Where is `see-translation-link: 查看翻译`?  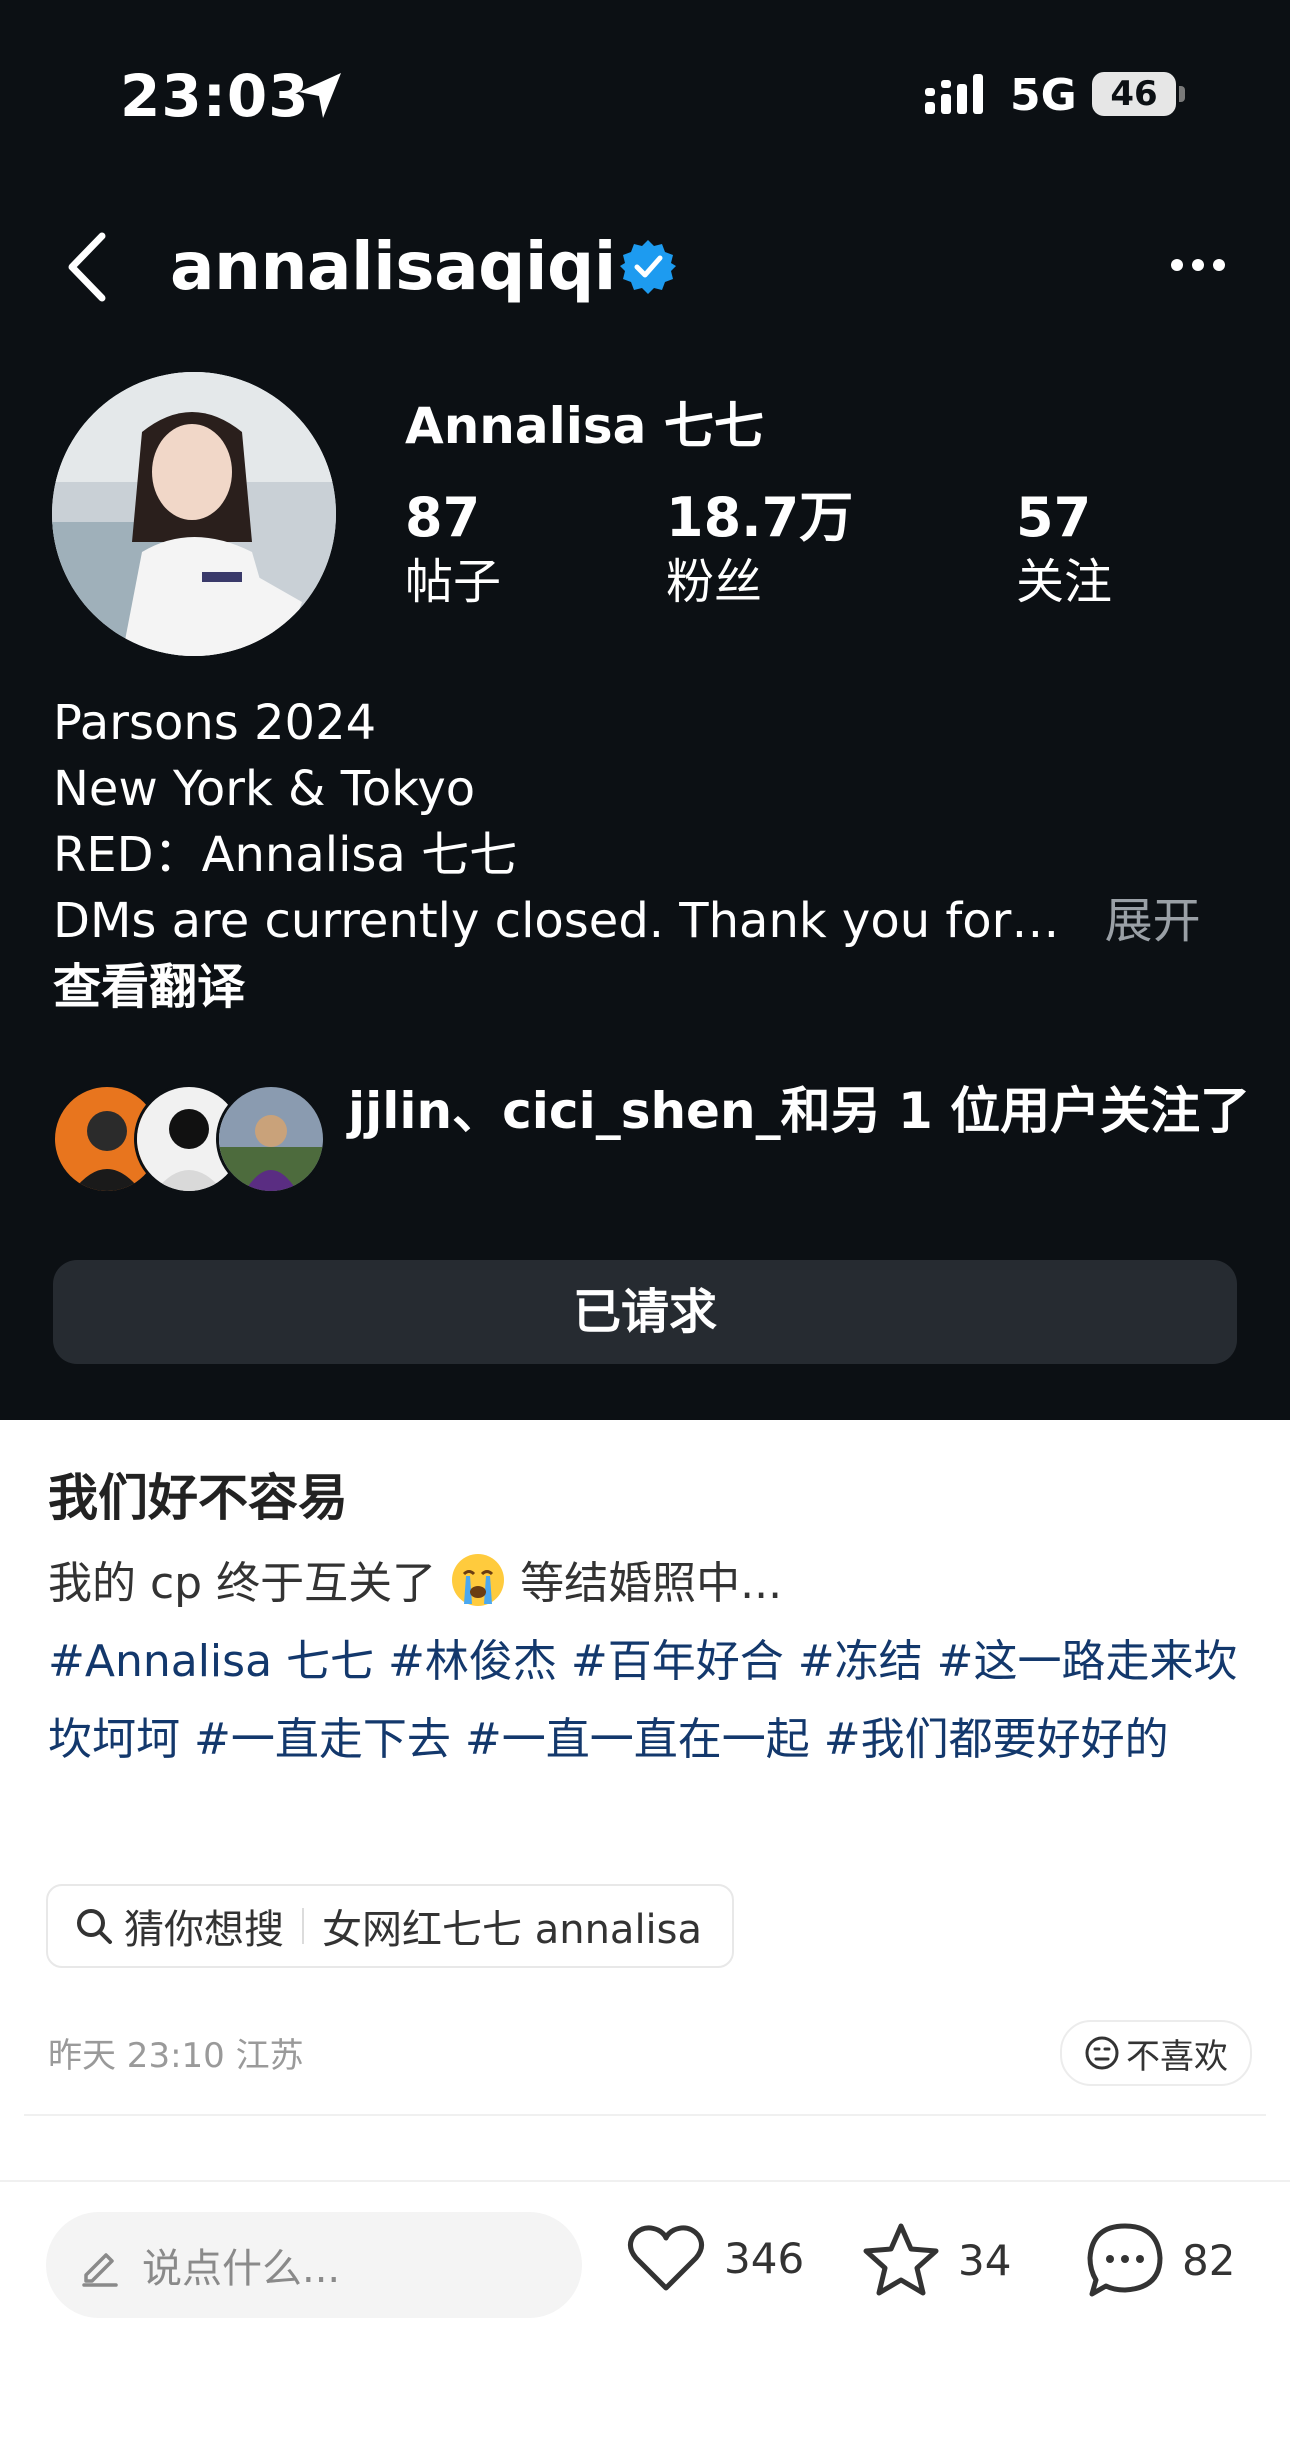
see-translation-link: 查看翻译 is located at coordinates (627, 987).